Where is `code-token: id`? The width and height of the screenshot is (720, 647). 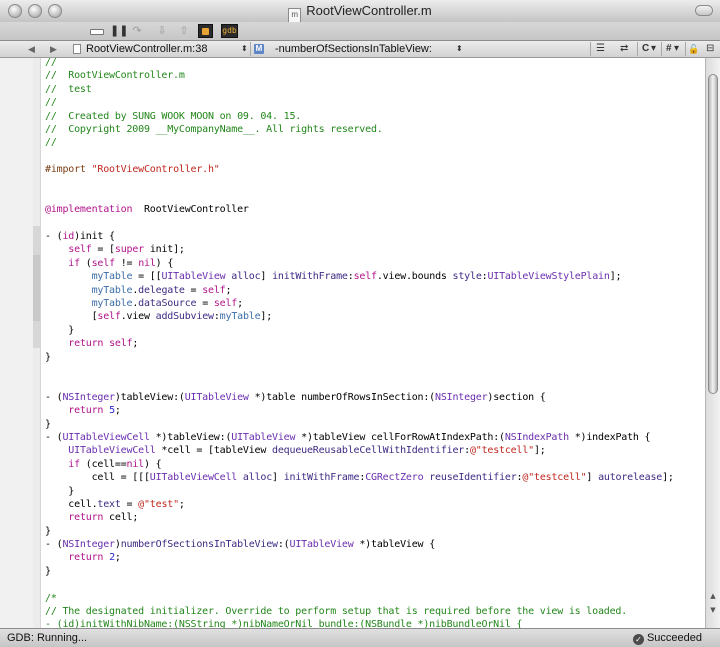
code-token: id is located at coordinates (68, 237).